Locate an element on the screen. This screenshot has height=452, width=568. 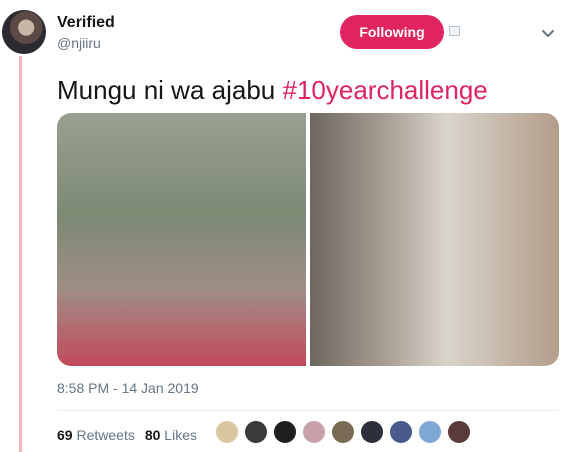
divider is located at coordinates (308, 410).